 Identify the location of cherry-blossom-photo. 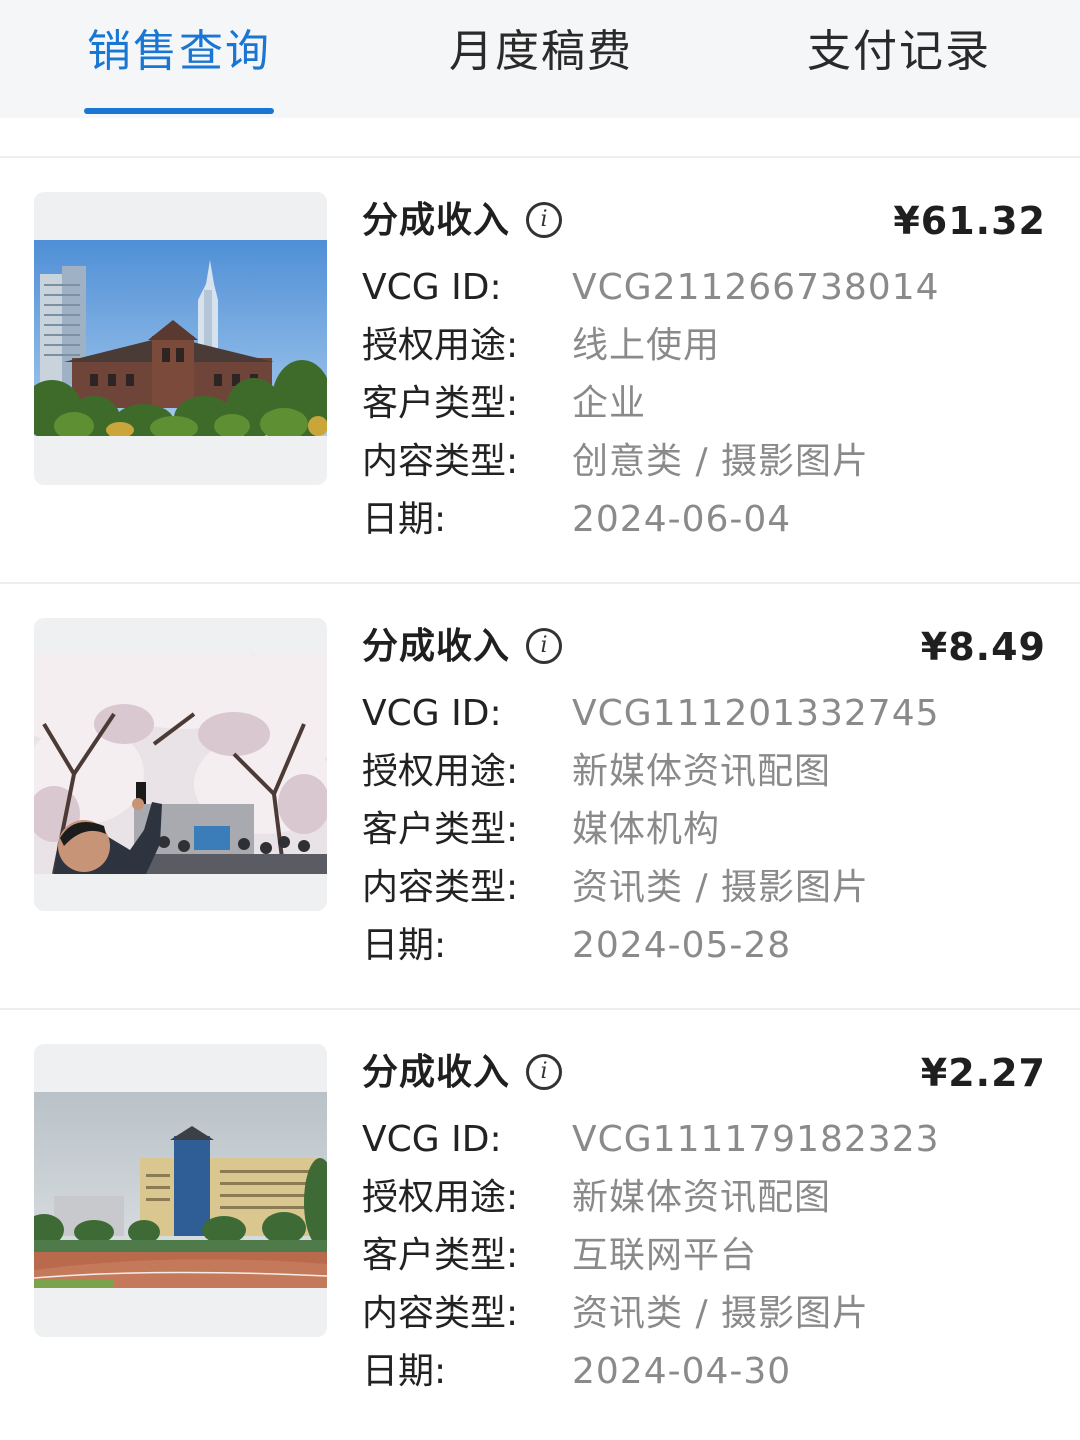
(180, 764).